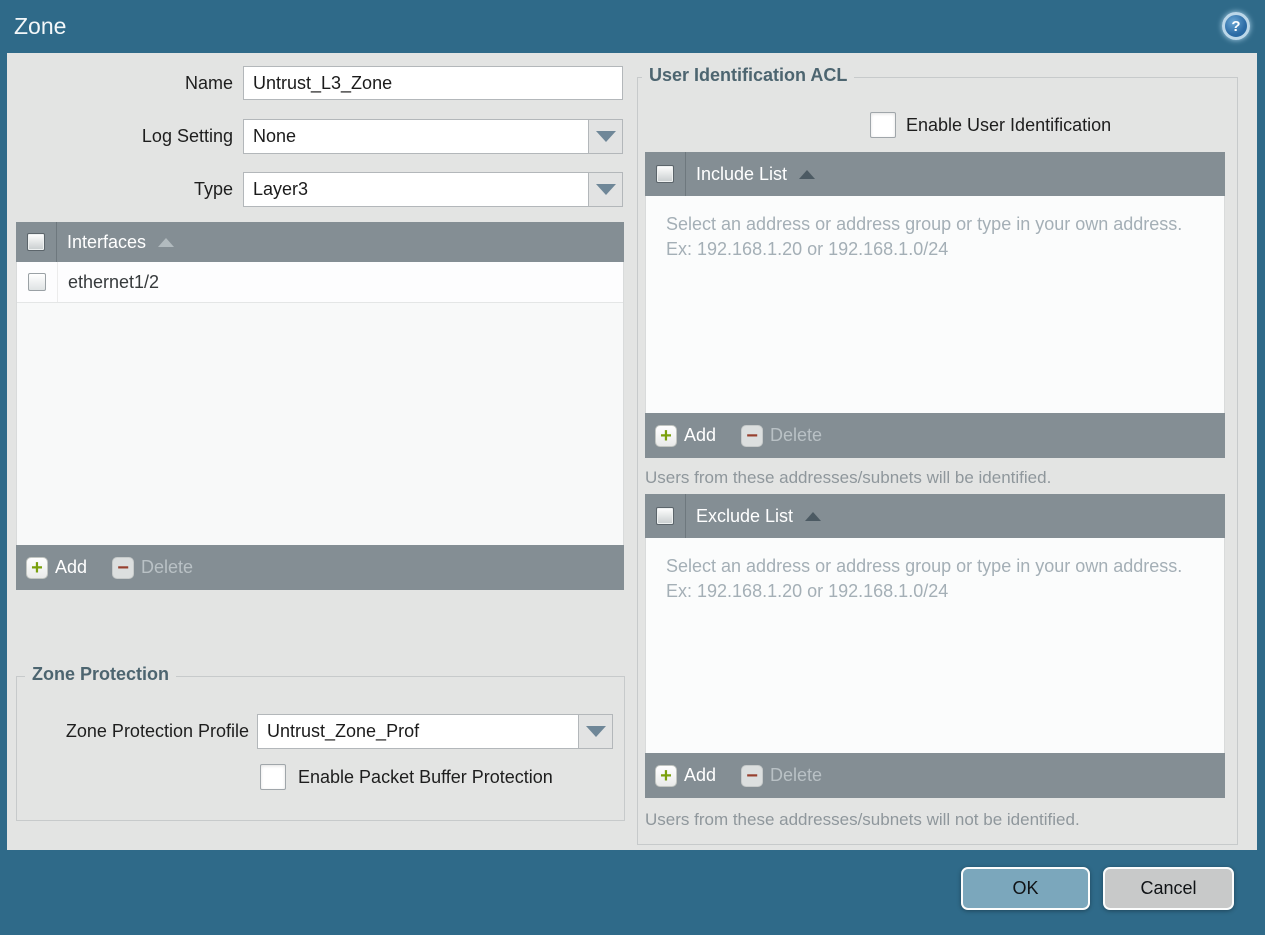  What do you see at coordinates (1009, 125) in the screenshot?
I see `enable-user-identification-label: Enable User Identification` at bounding box center [1009, 125].